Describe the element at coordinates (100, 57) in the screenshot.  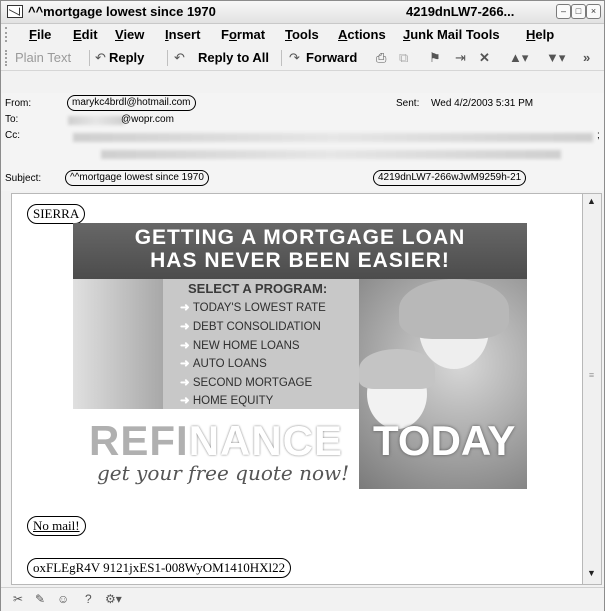
I see `reply-icon: ↶` at that location.